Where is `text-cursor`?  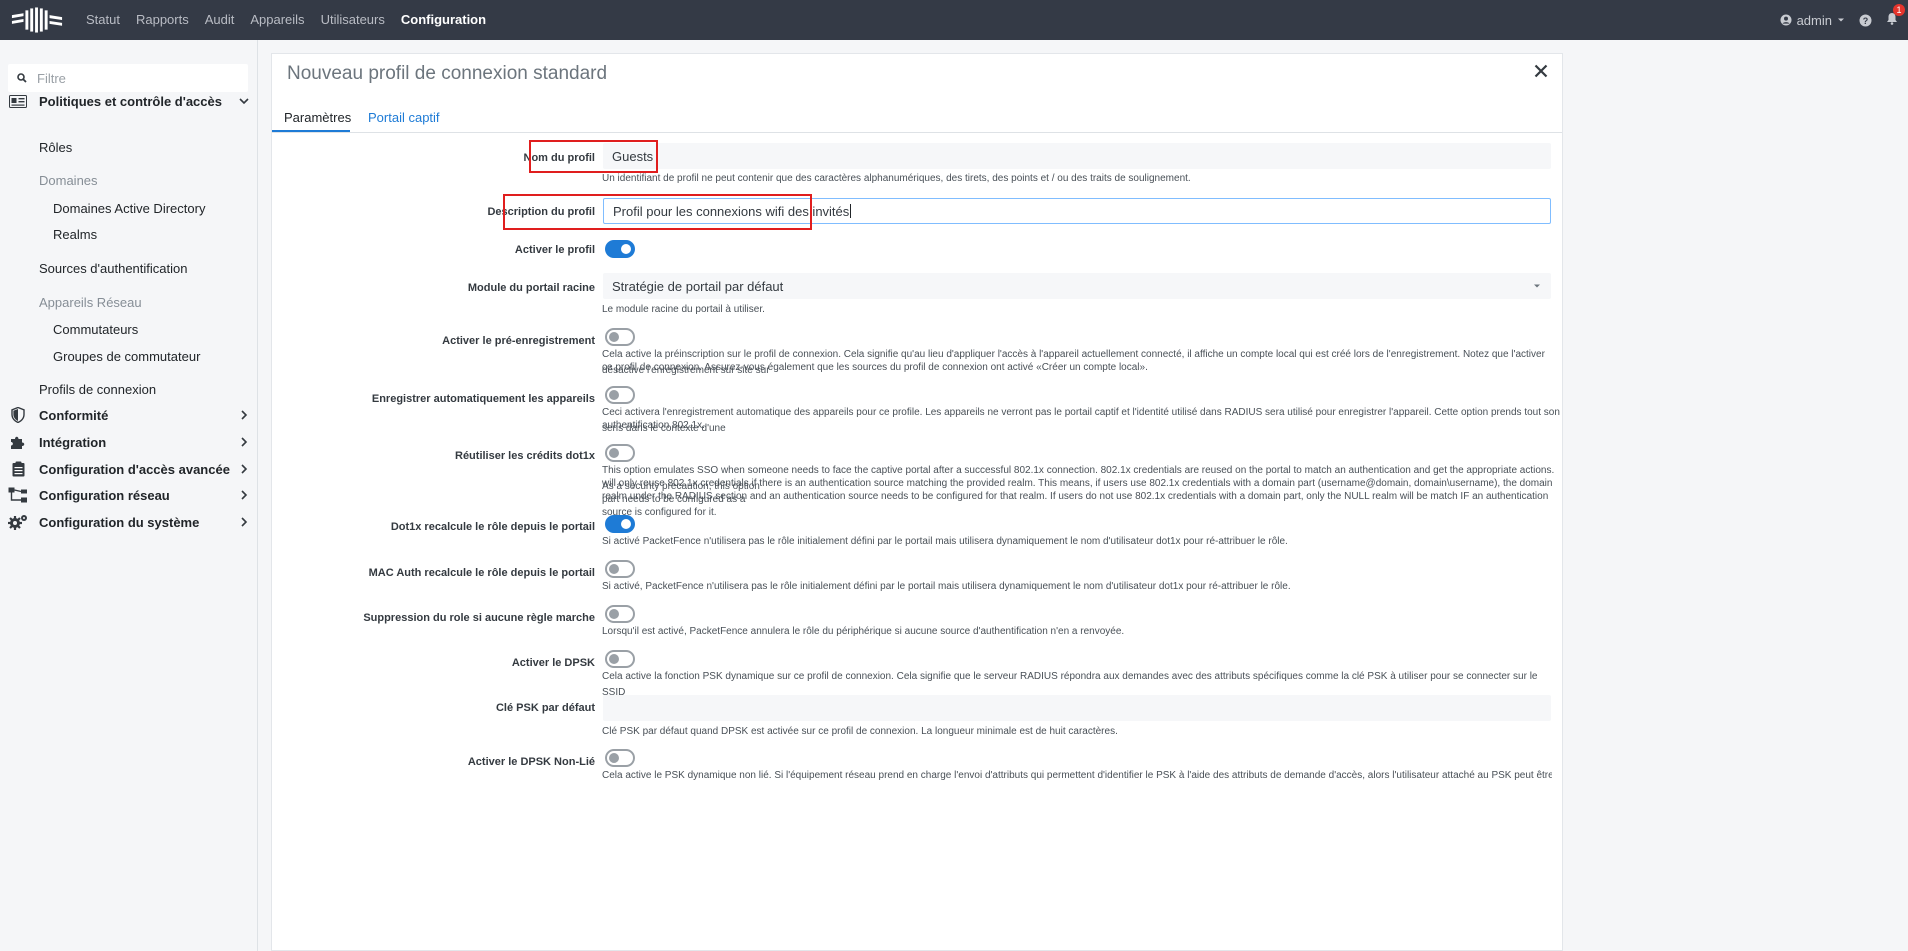
text-cursor is located at coordinates (851, 211).